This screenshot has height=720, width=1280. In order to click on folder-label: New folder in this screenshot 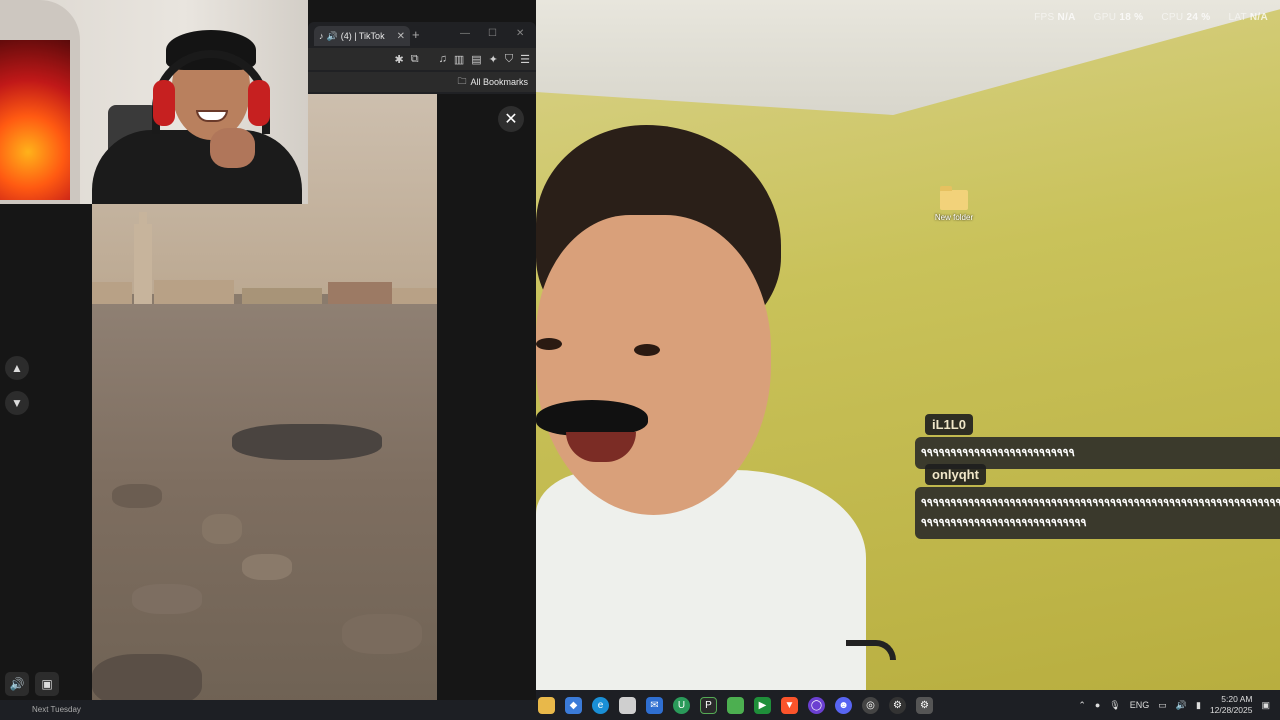, I will do `click(954, 217)`.